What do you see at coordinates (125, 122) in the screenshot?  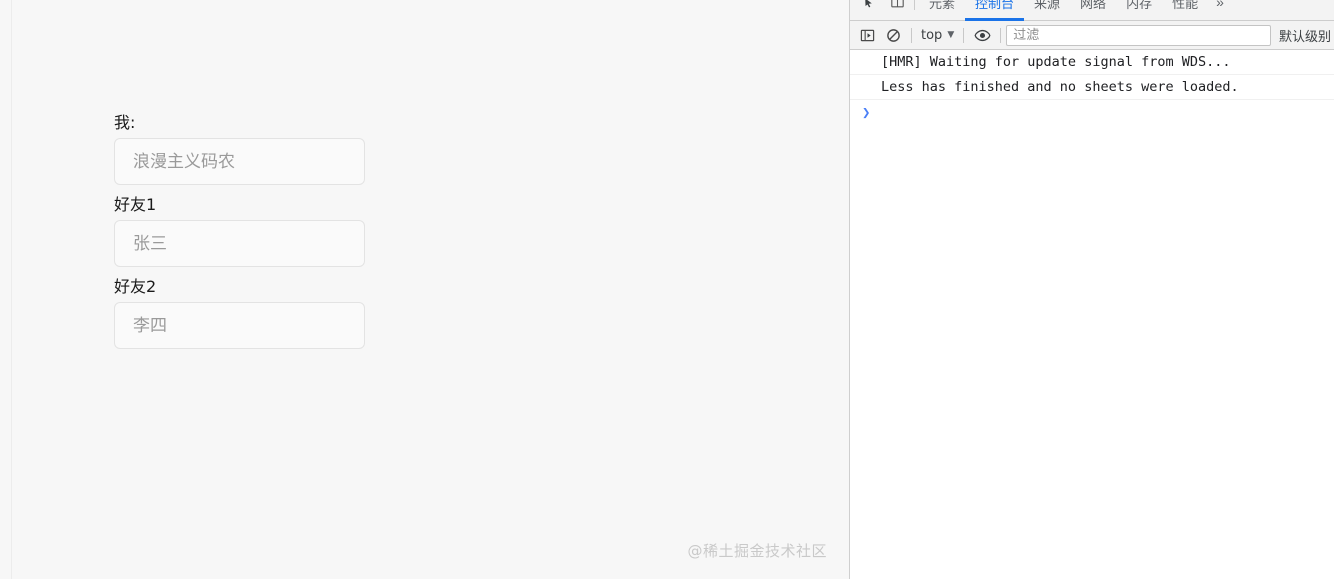 I see `label-me: 我:` at bounding box center [125, 122].